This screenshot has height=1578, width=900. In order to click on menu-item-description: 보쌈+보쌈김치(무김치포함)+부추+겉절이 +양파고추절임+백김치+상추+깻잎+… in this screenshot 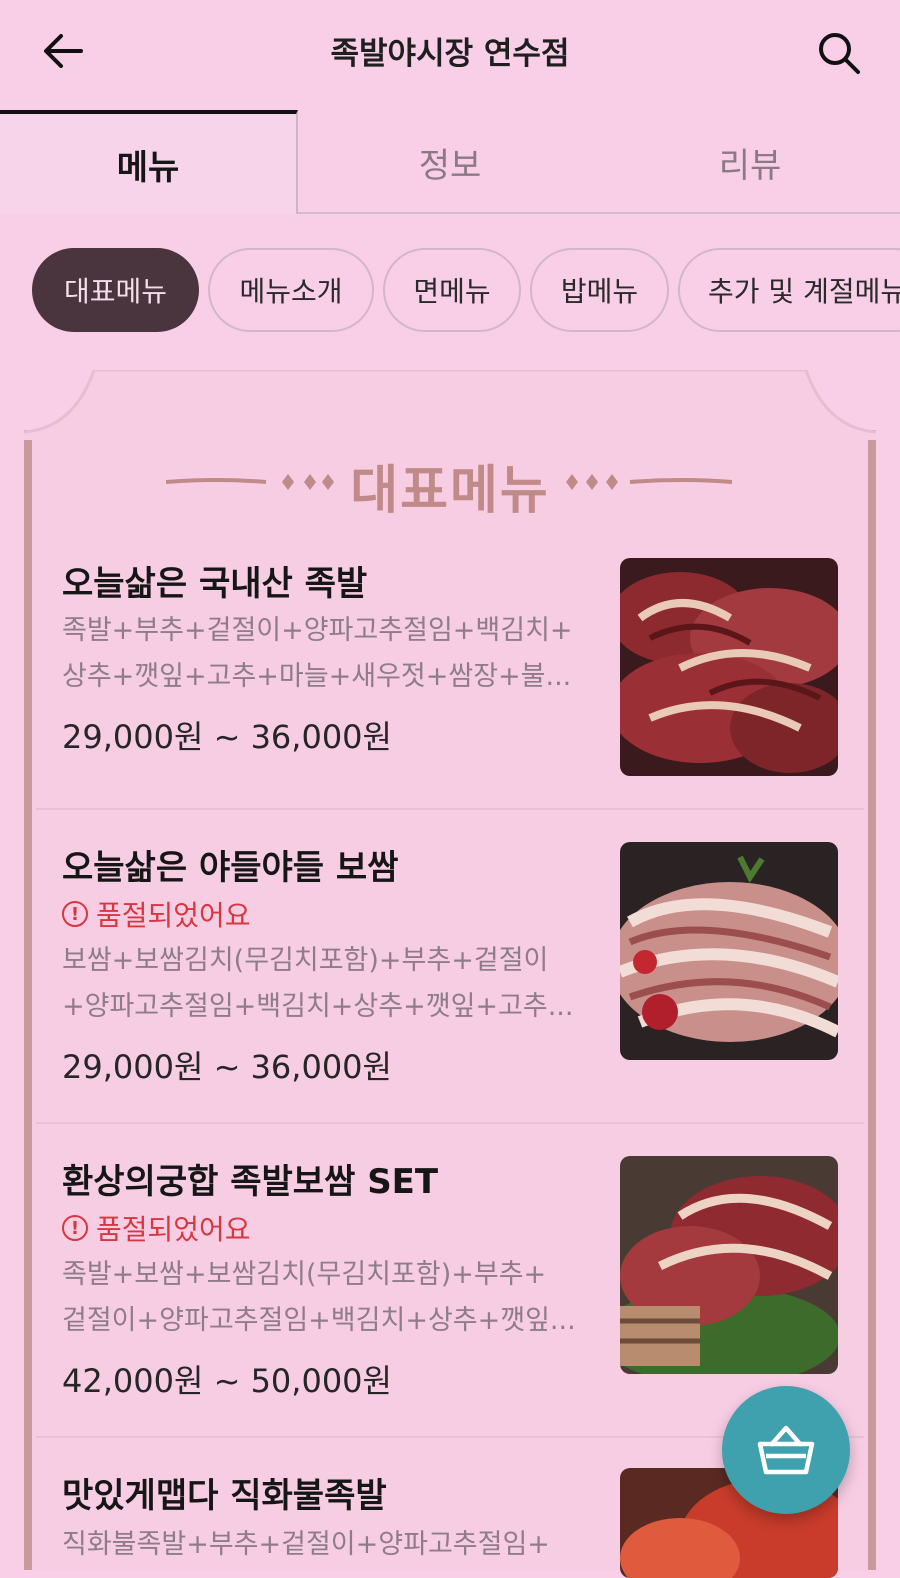, I will do `click(332, 984)`.